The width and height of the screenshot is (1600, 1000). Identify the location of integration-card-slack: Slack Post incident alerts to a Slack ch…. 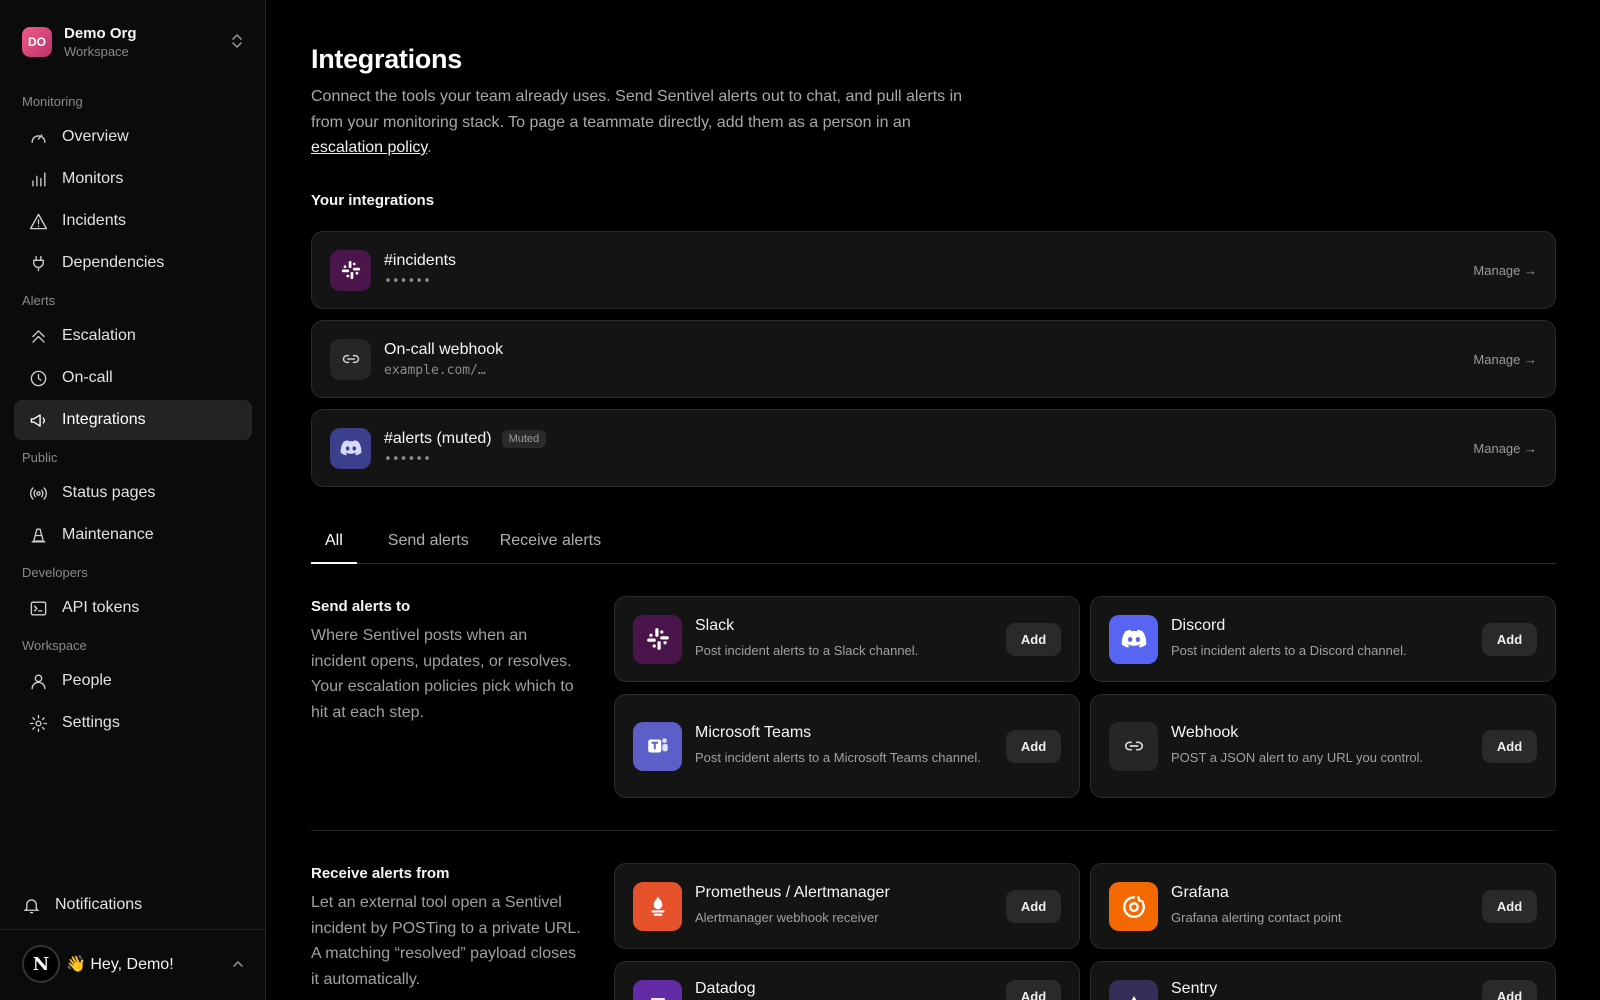
(847, 639).